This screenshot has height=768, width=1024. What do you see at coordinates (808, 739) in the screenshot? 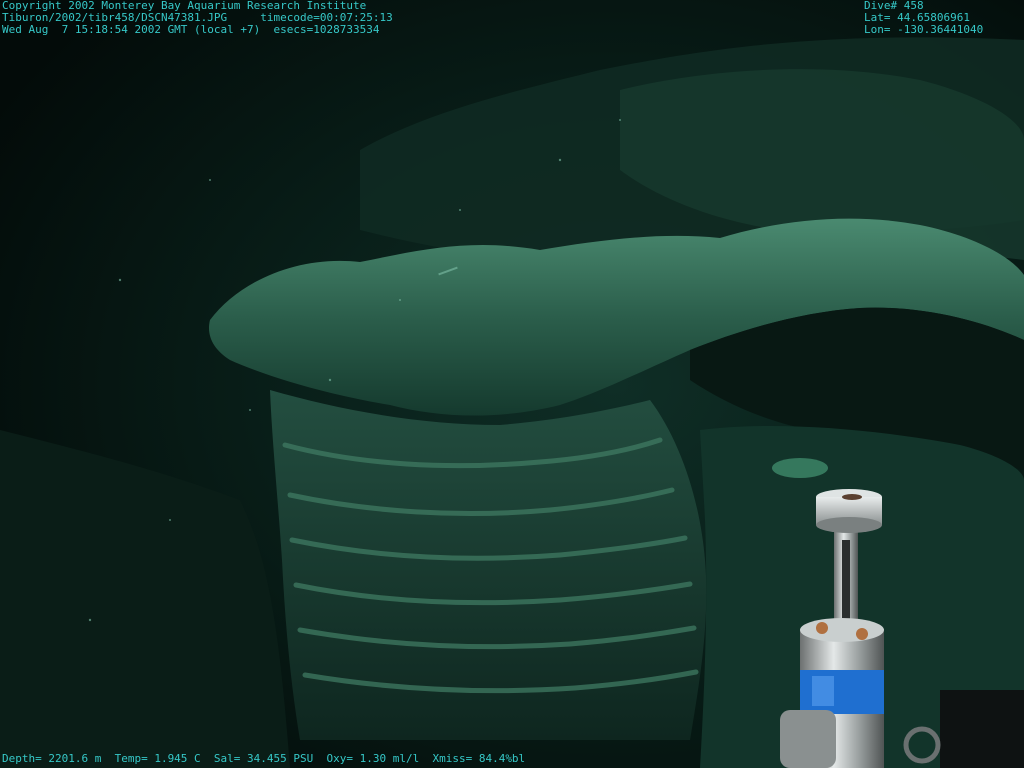
I see `probe-grey-fitting` at bounding box center [808, 739].